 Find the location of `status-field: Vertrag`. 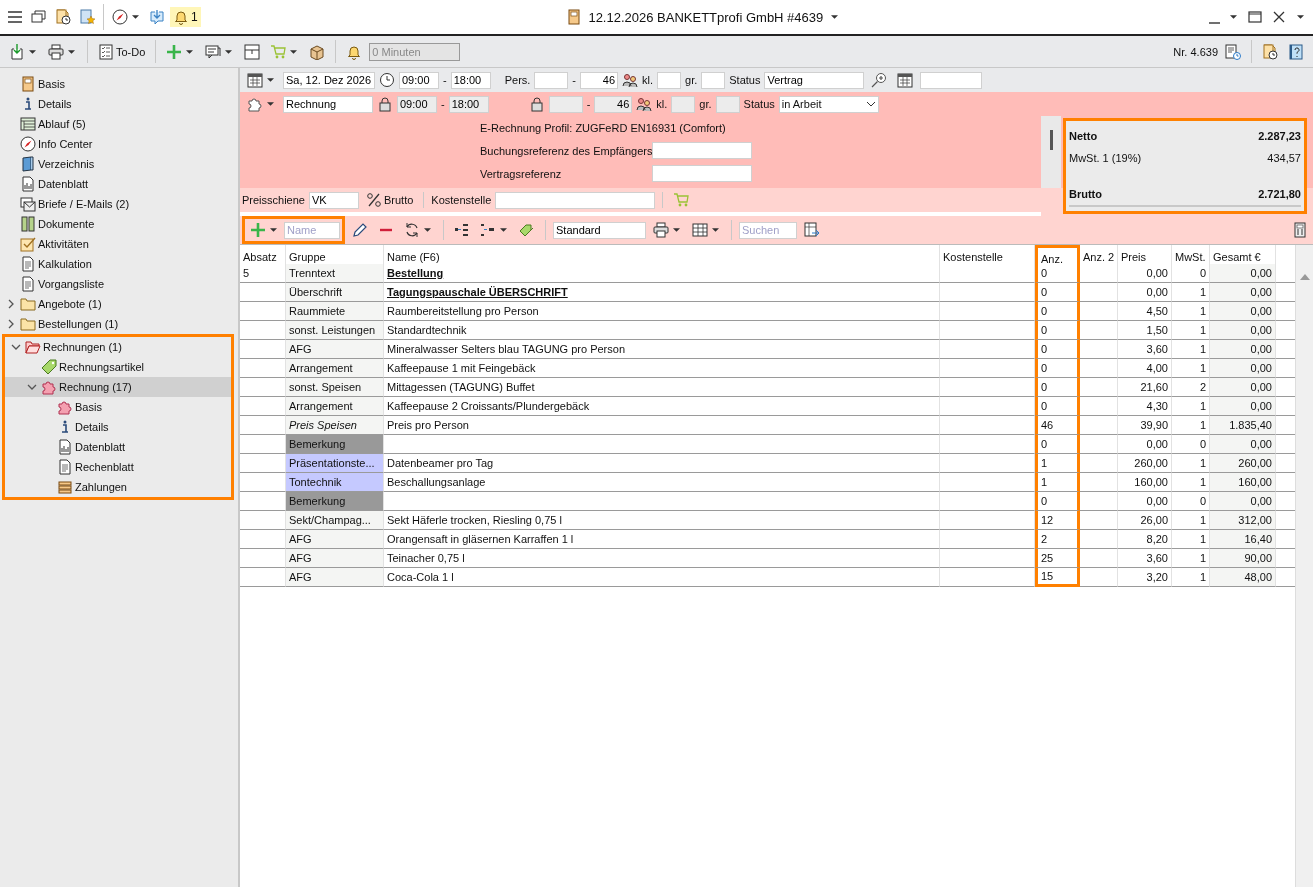

status-field: Vertrag is located at coordinates (814, 80).